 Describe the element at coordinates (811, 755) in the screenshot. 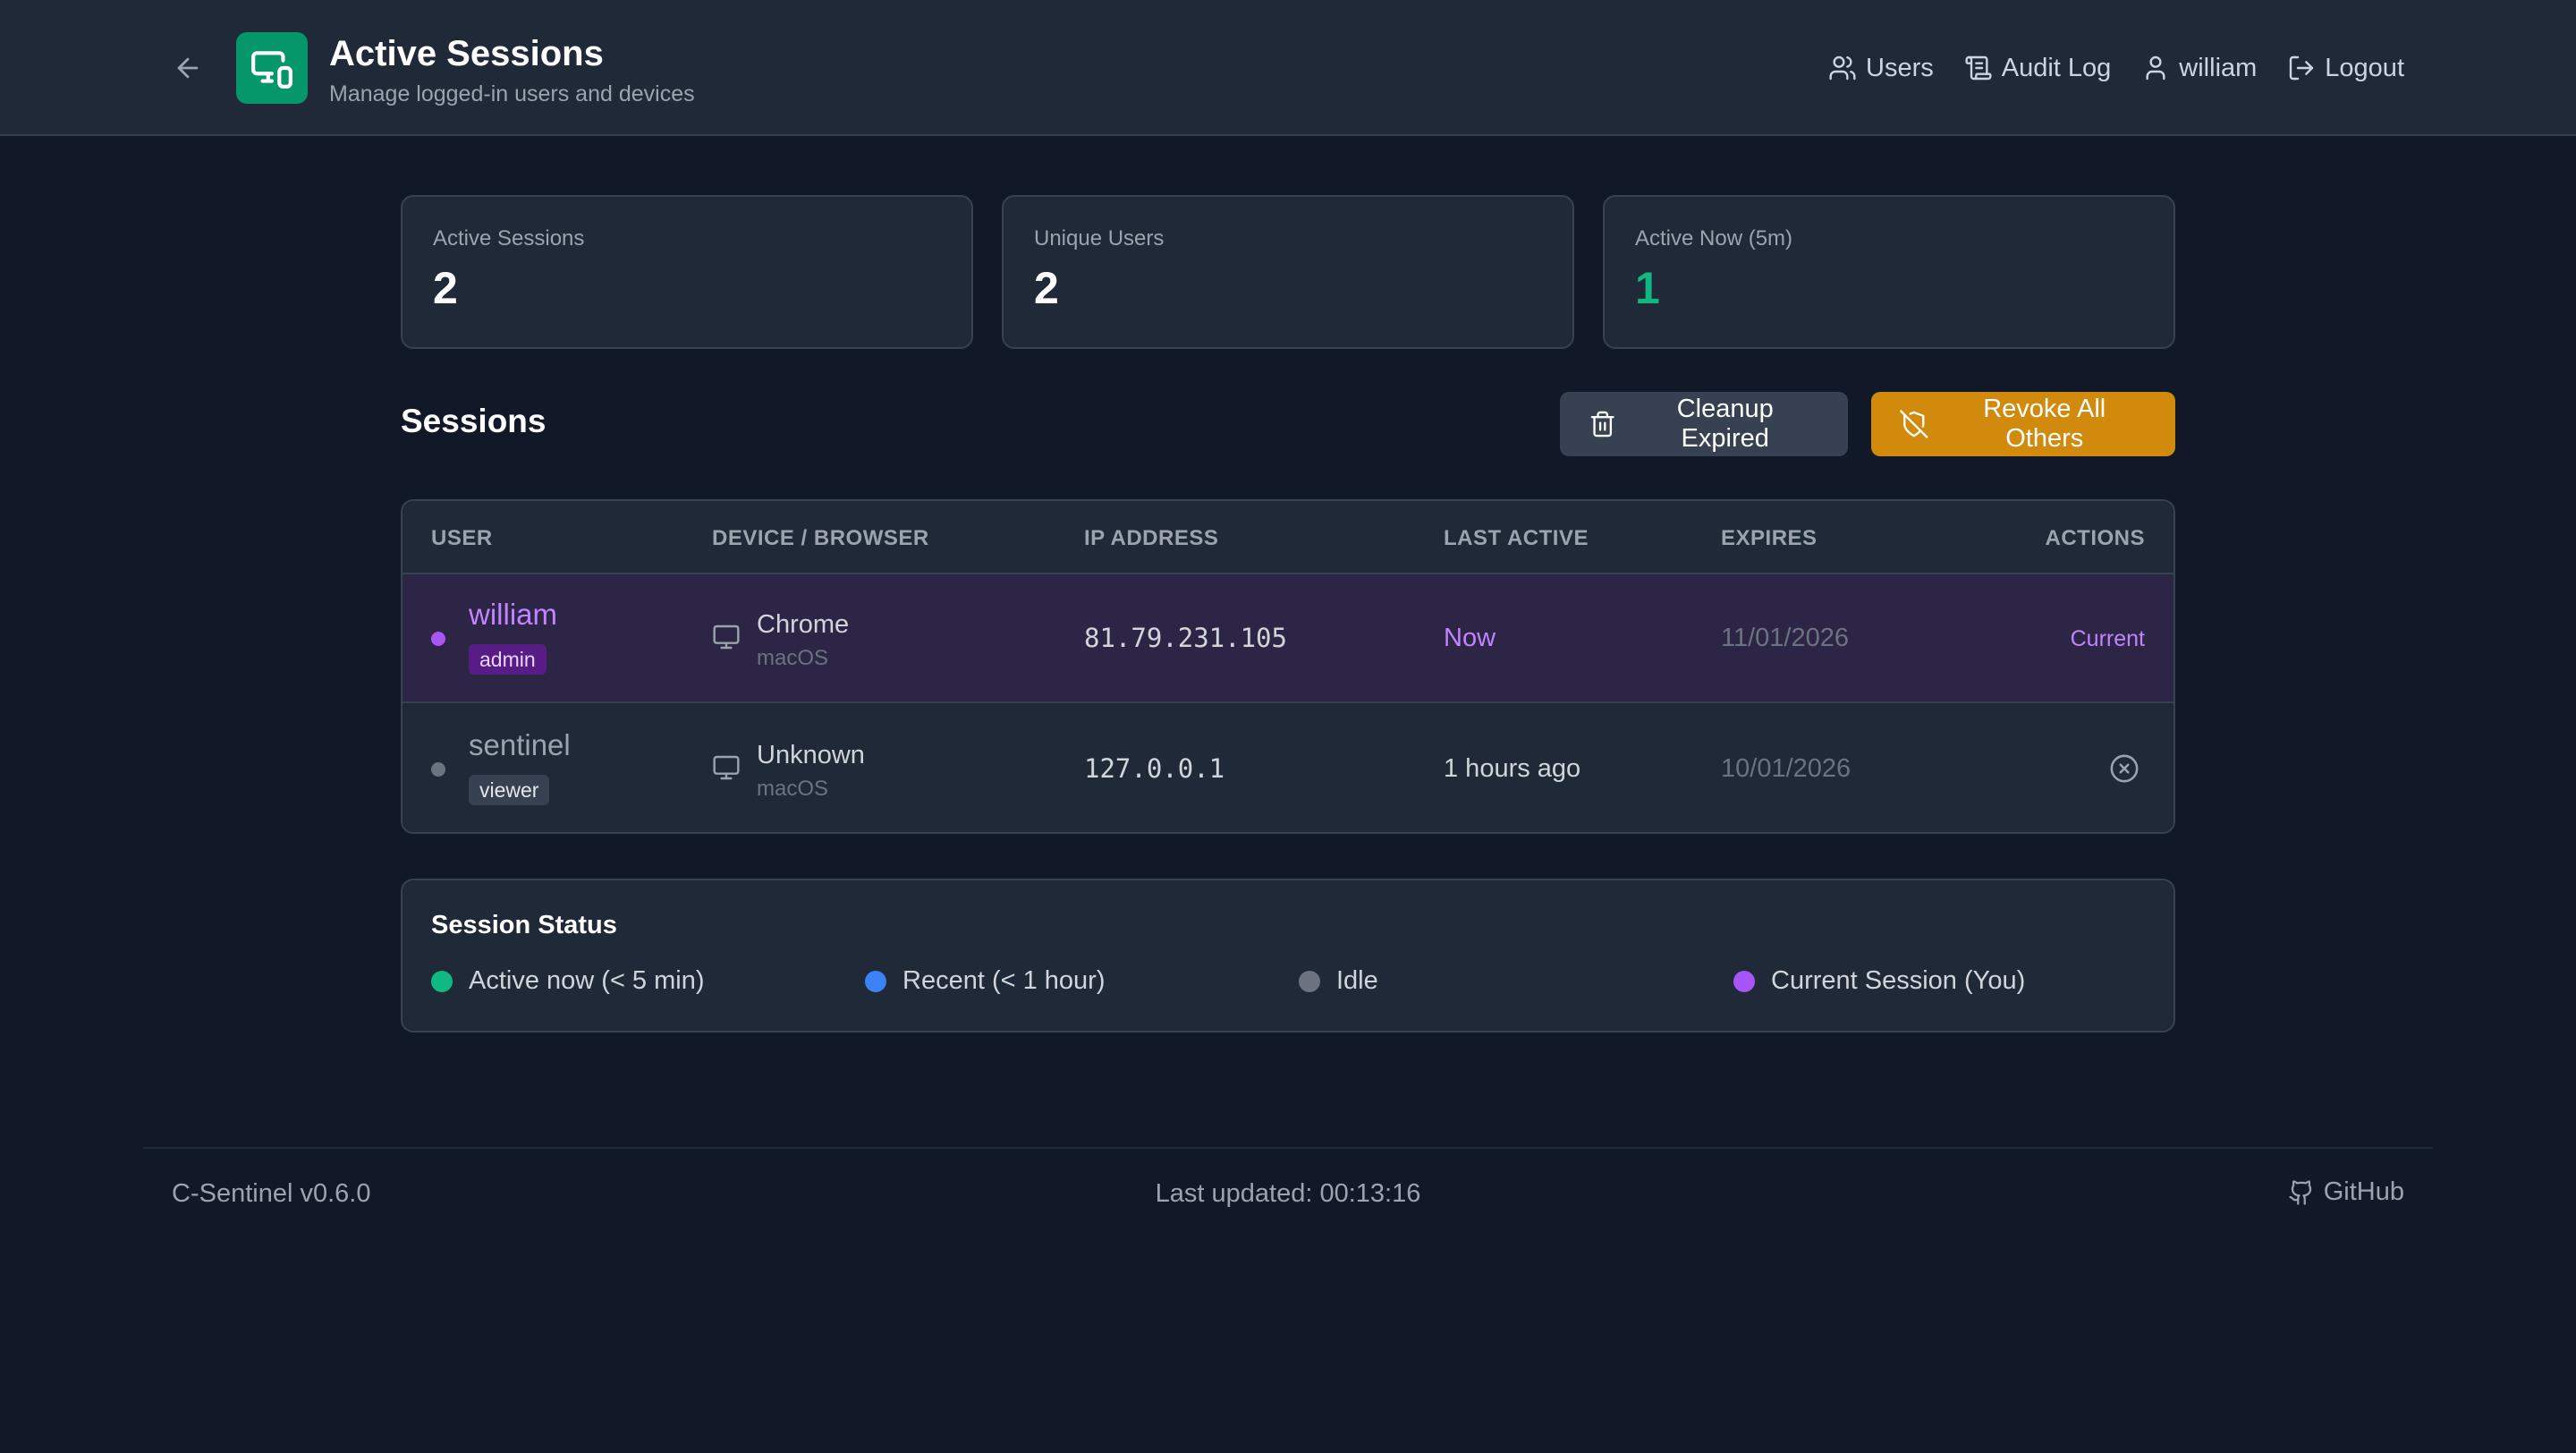

I see `device-browser: Unknown` at that location.